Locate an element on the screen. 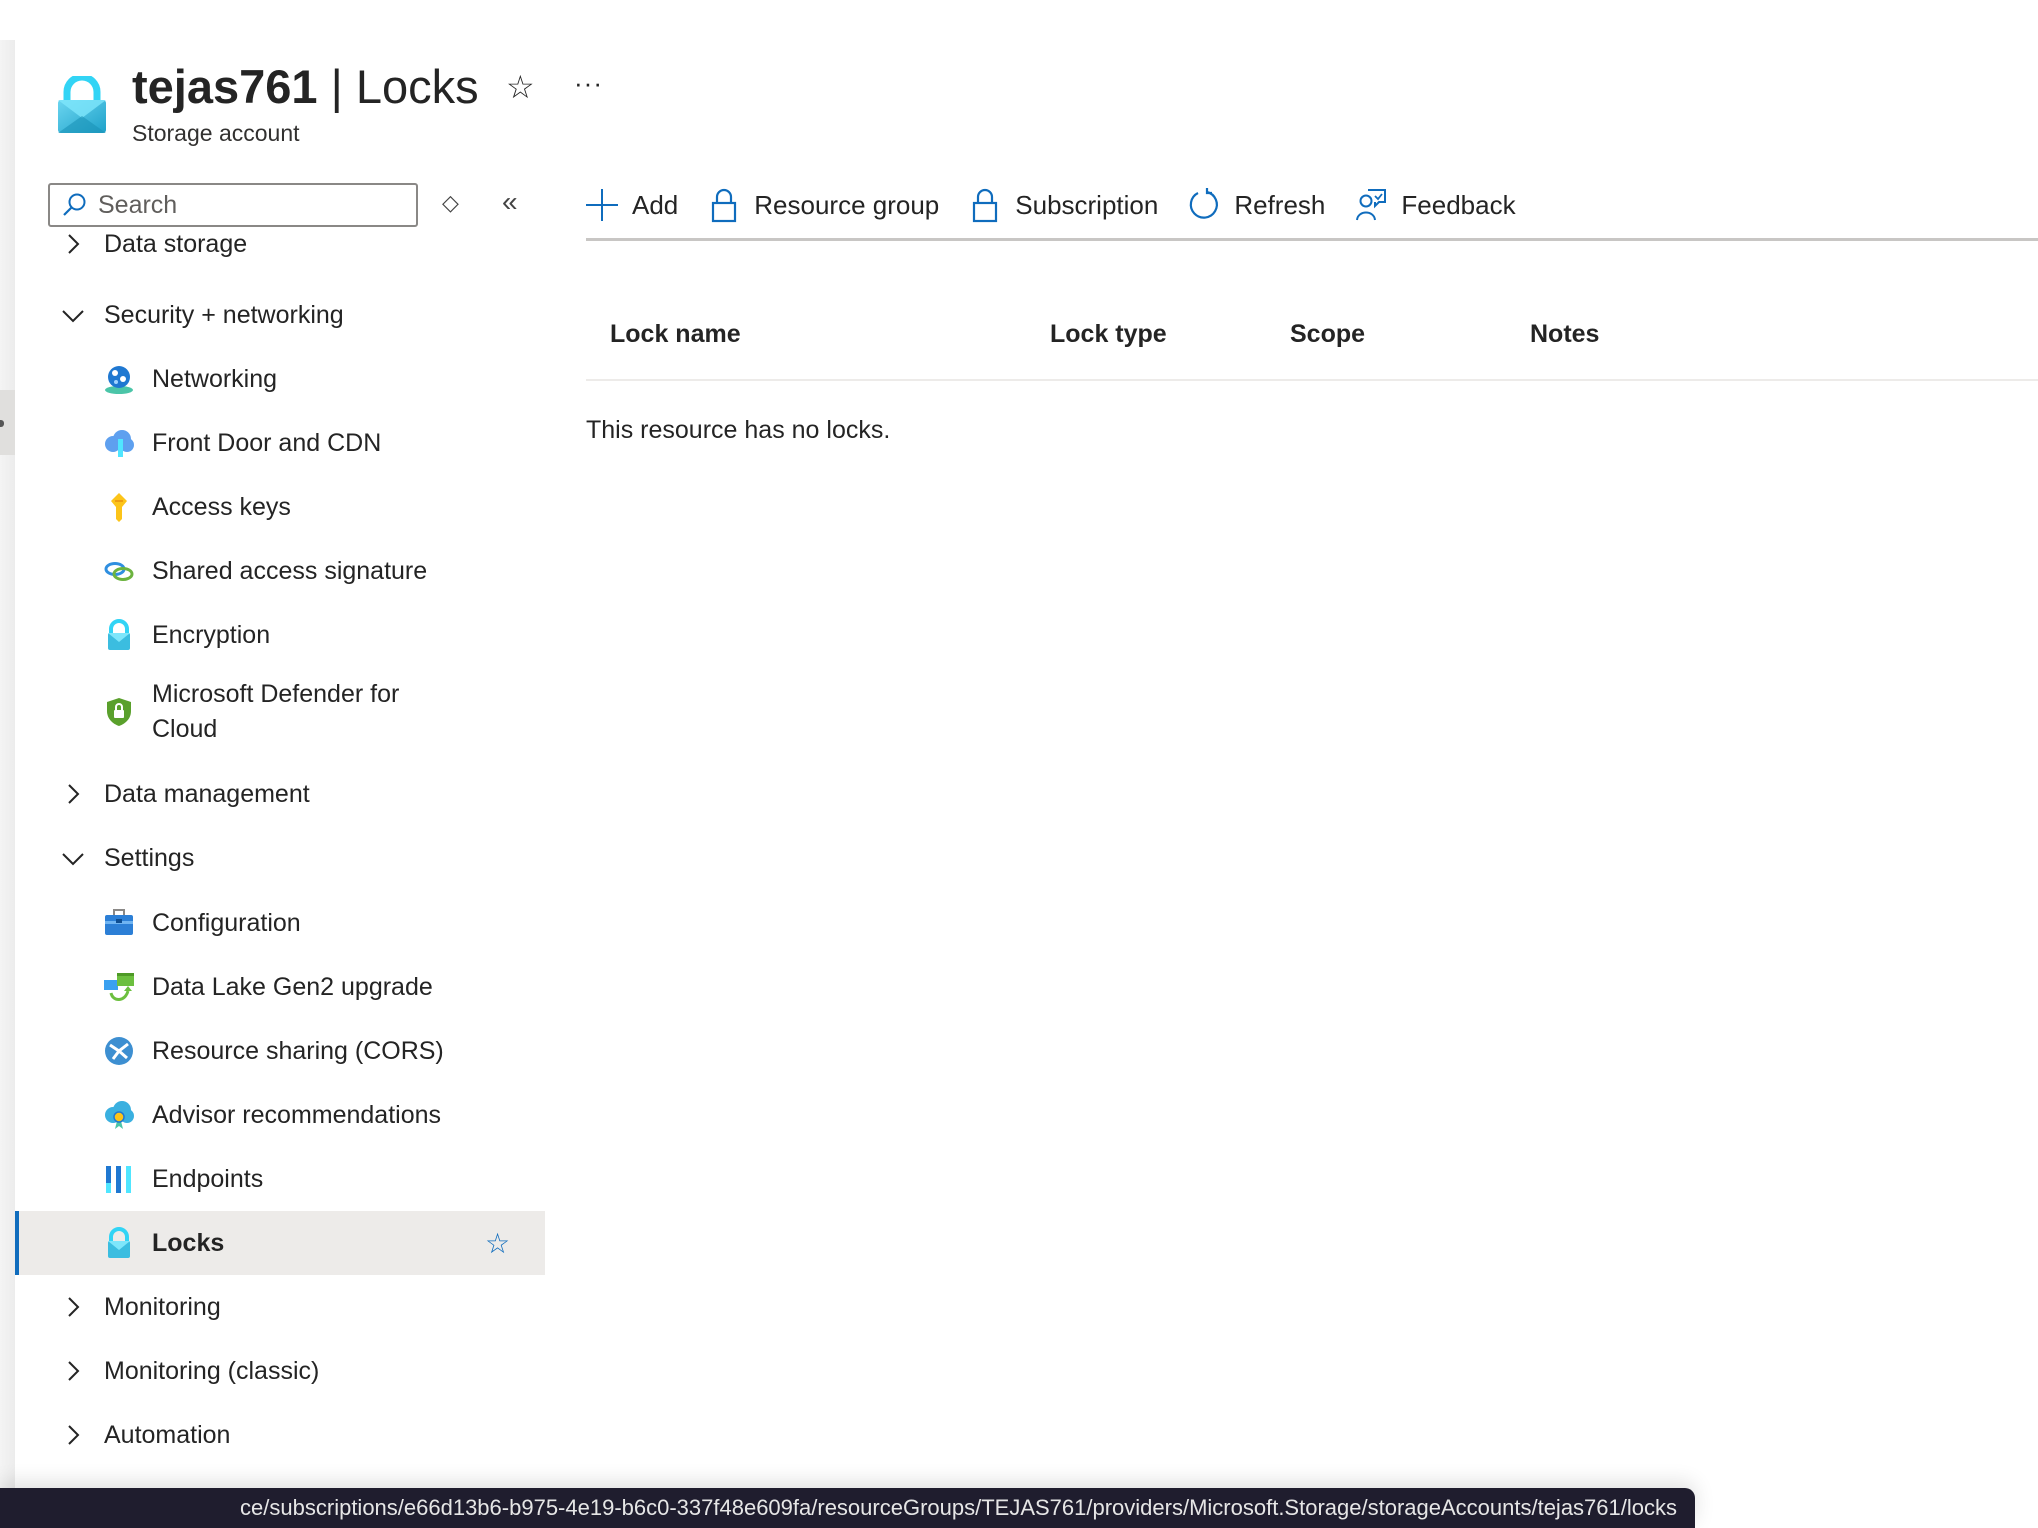  sidebar-item-label: Data Lake Gen2 upgrade is located at coordinates (292, 986).